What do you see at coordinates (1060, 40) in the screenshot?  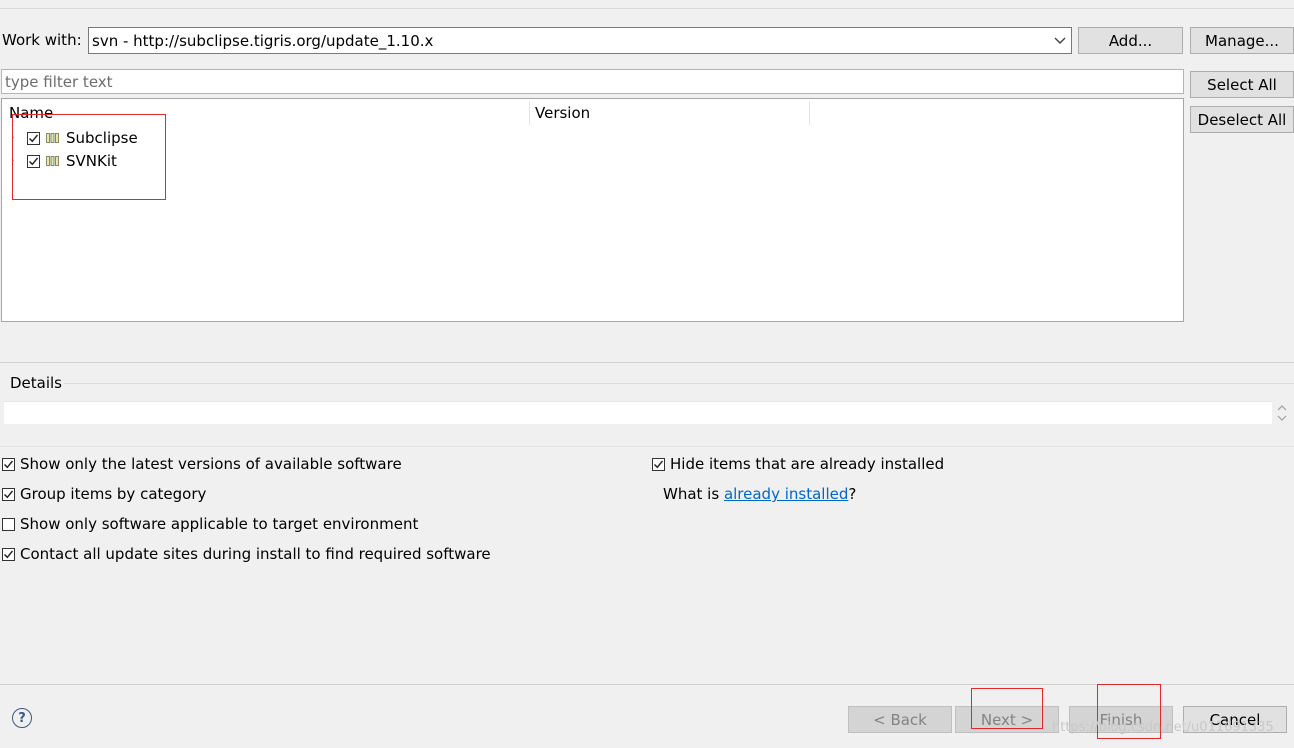 I see `chevron-down-icon` at bounding box center [1060, 40].